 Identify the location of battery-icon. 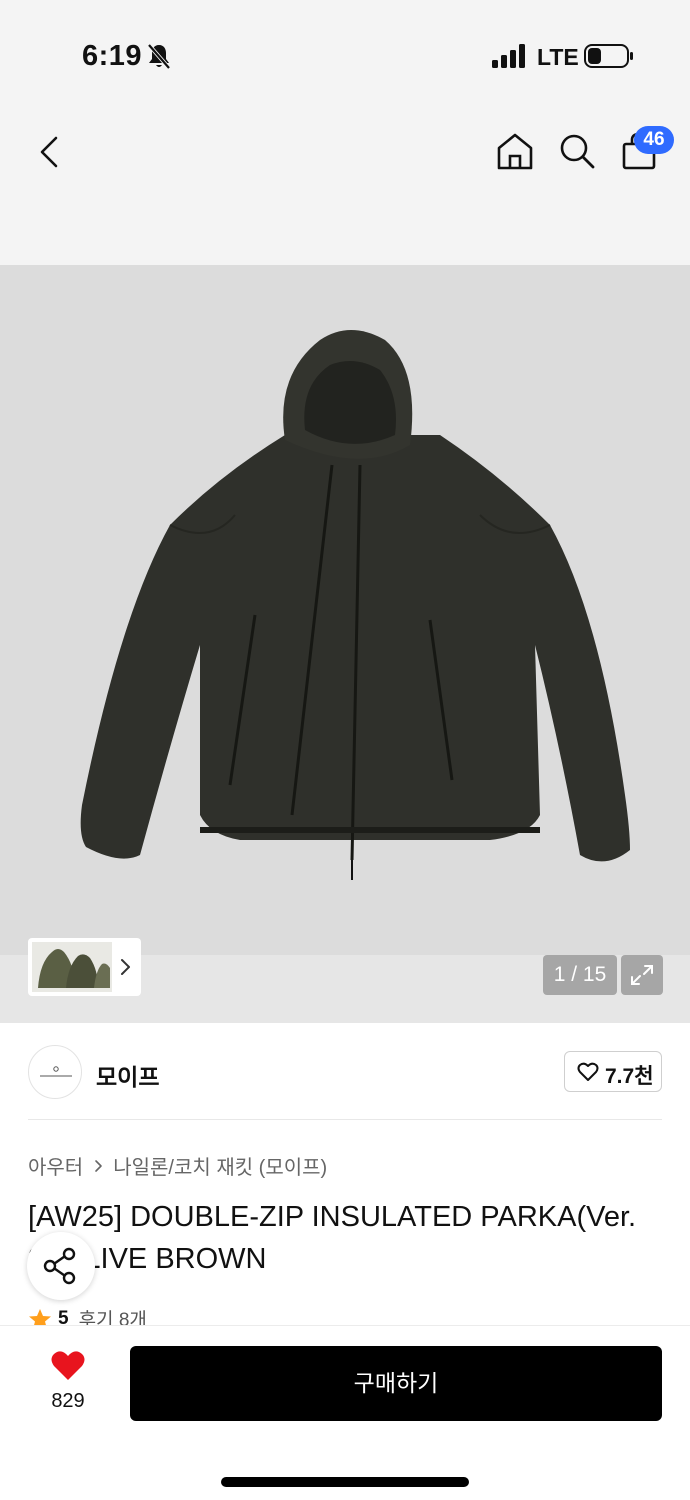
(608, 56).